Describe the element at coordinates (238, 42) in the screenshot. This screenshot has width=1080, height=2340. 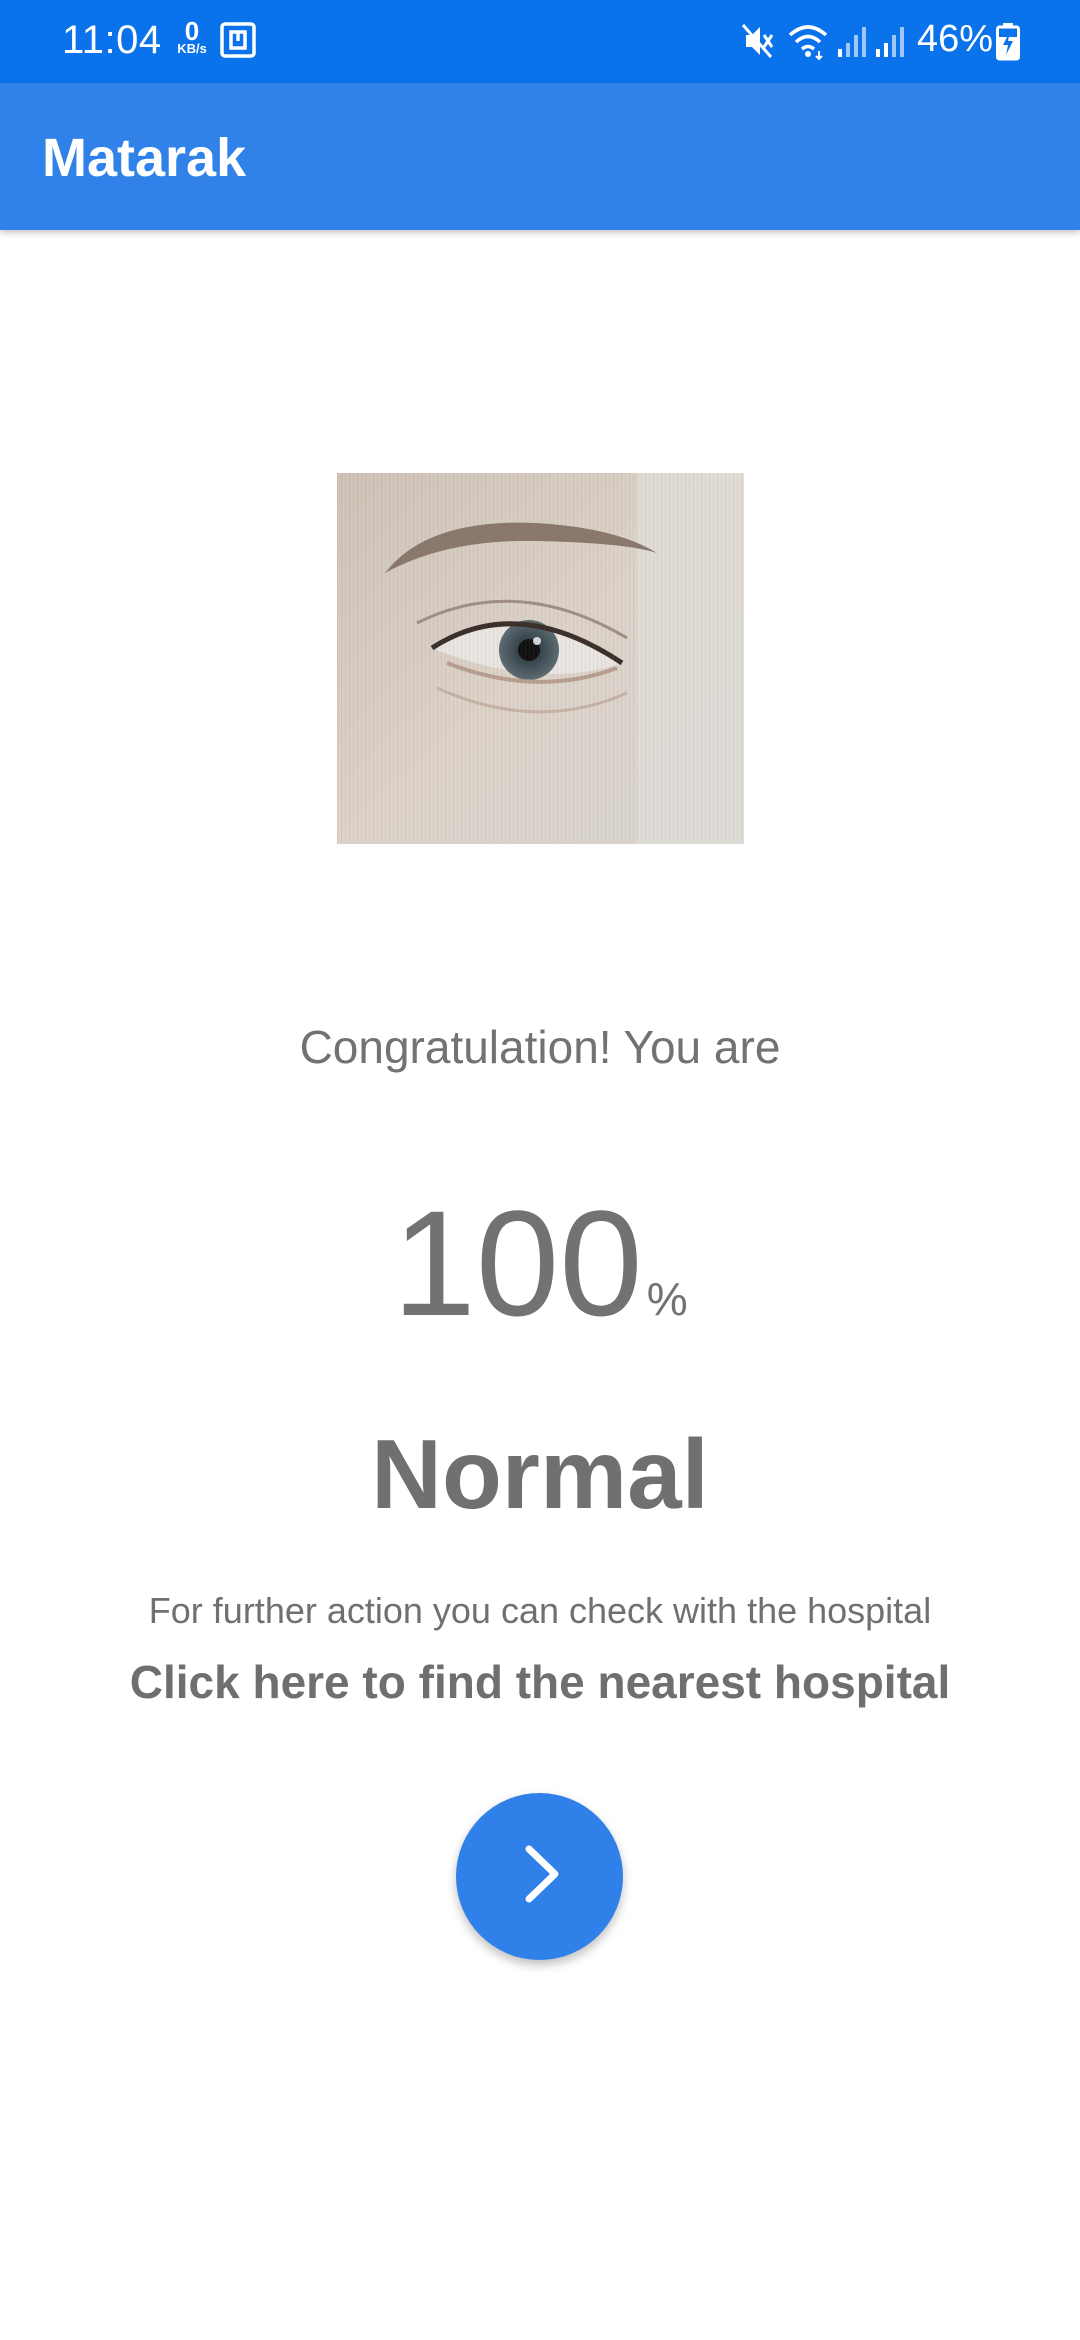
I see `nfc-icon` at that location.